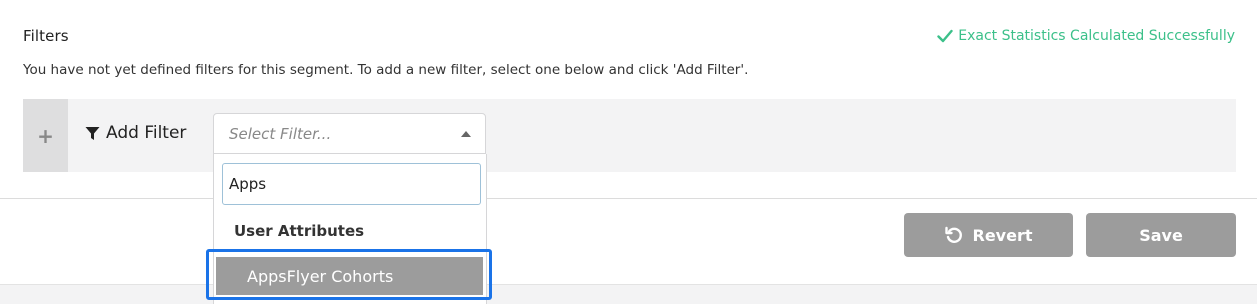  I want to click on save-button: Save, so click(1161, 235).